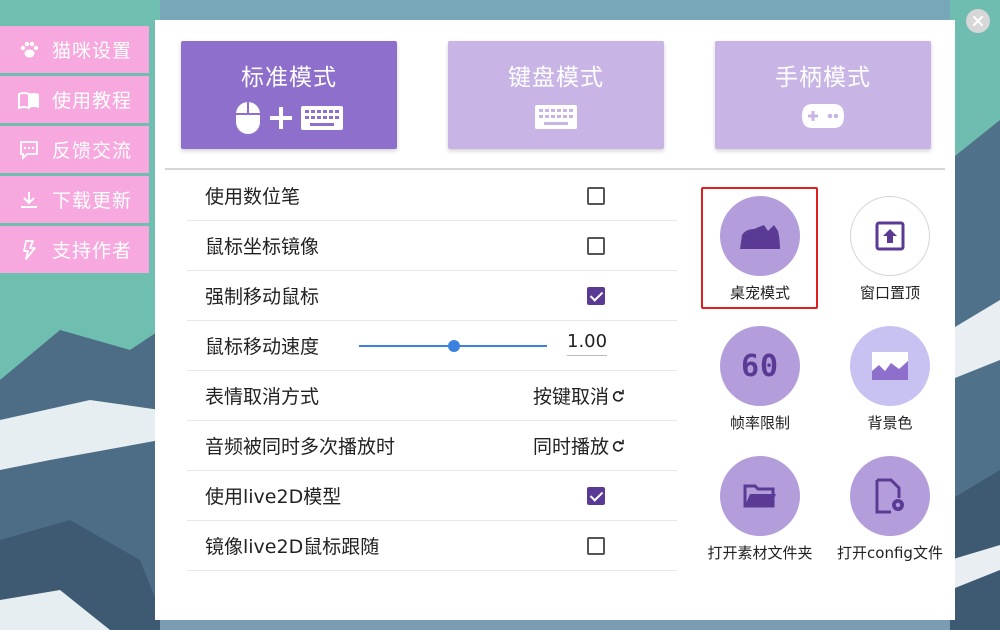 The image size is (1000, 630). What do you see at coordinates (759, 293) in the screenshot?
I see `feature-label: 桌宠模式` at bounding box center [759, 293].